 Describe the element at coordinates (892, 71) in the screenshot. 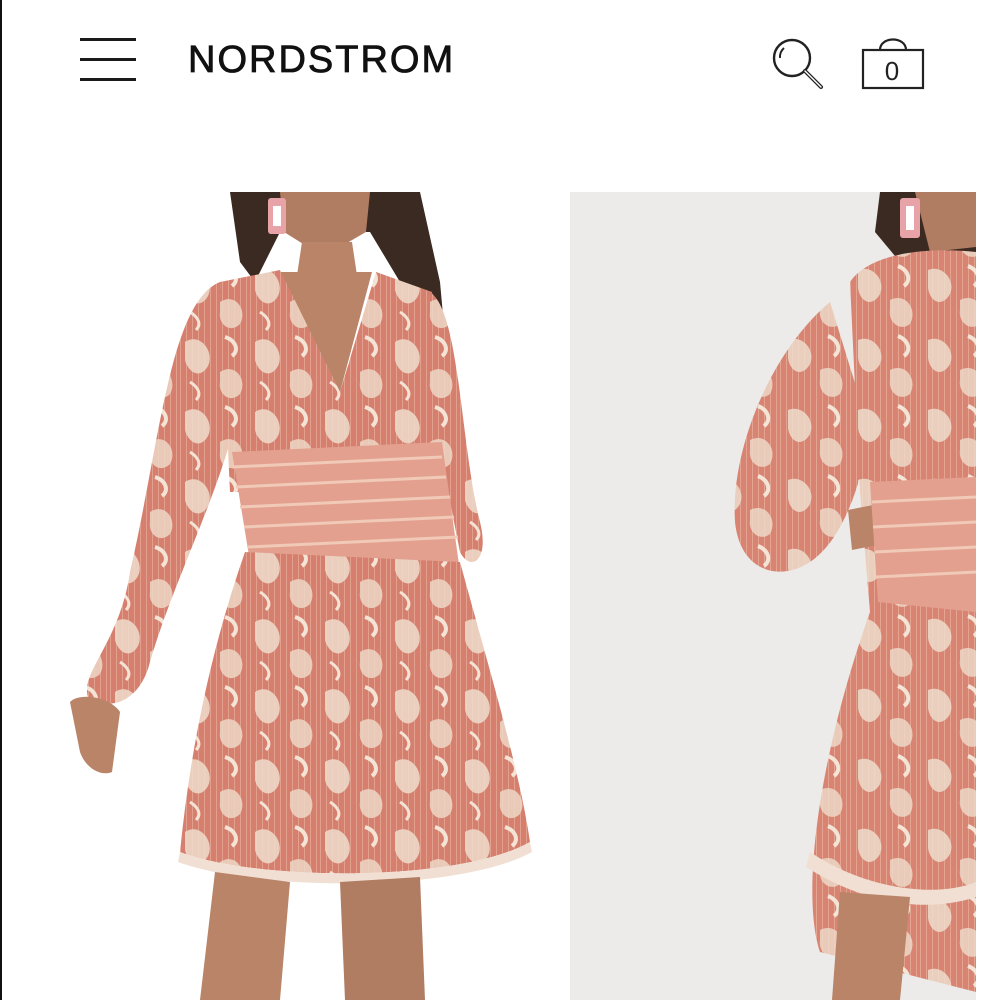

I see `bag-item-count: 0` at that location.